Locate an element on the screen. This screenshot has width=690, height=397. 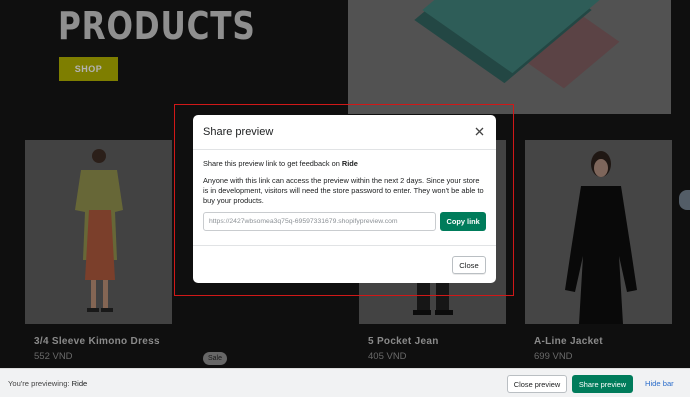
store-name: Ride is located at coordinates (349, 163).